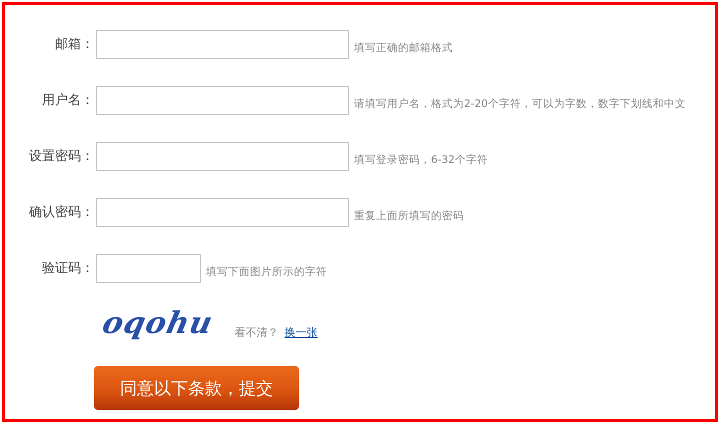  What do you see at coordinates (403, 48) in the screenshot?
I see `field-hint: 填写正确的邮箱格式` at bounding box center [403, 48].